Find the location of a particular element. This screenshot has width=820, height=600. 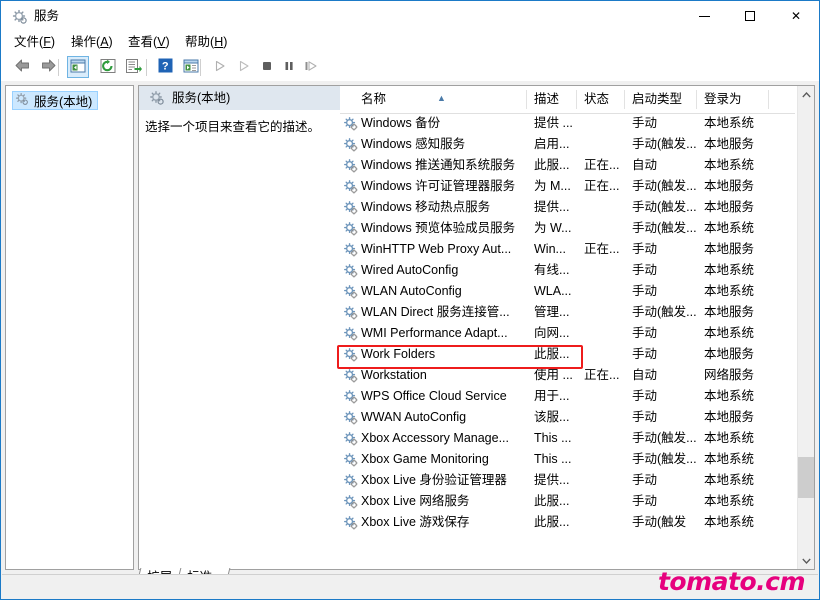

table-row: Wired AutoConfig 有线... 手动 本地系统 is located at coordinates (567, 270).